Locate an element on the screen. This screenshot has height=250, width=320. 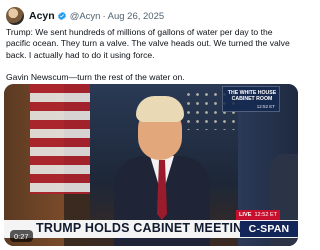
live-badge: LIVE 12:52 ET is located at coordinates (258, 215).